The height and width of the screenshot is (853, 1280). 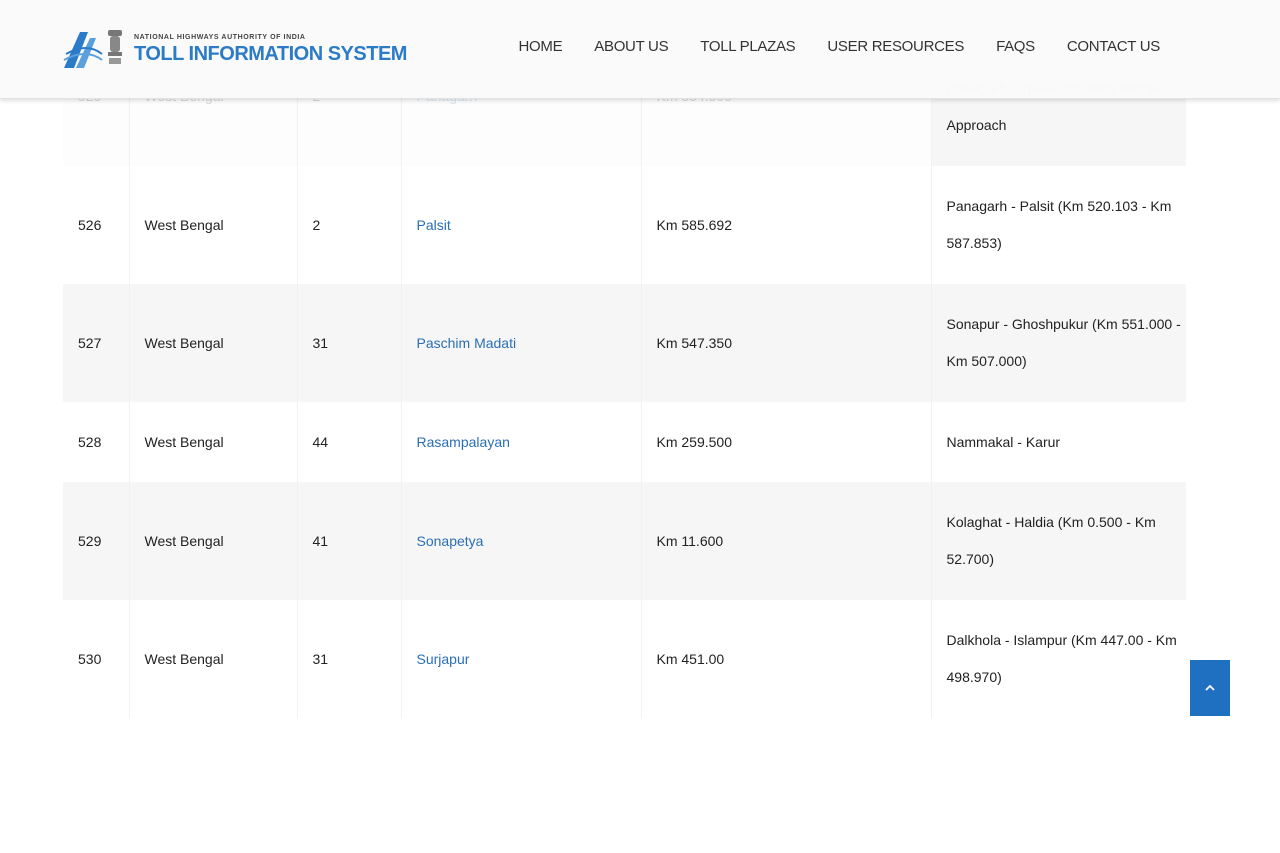 I want to click on section-line: Approach, so click(x=976, y=125).